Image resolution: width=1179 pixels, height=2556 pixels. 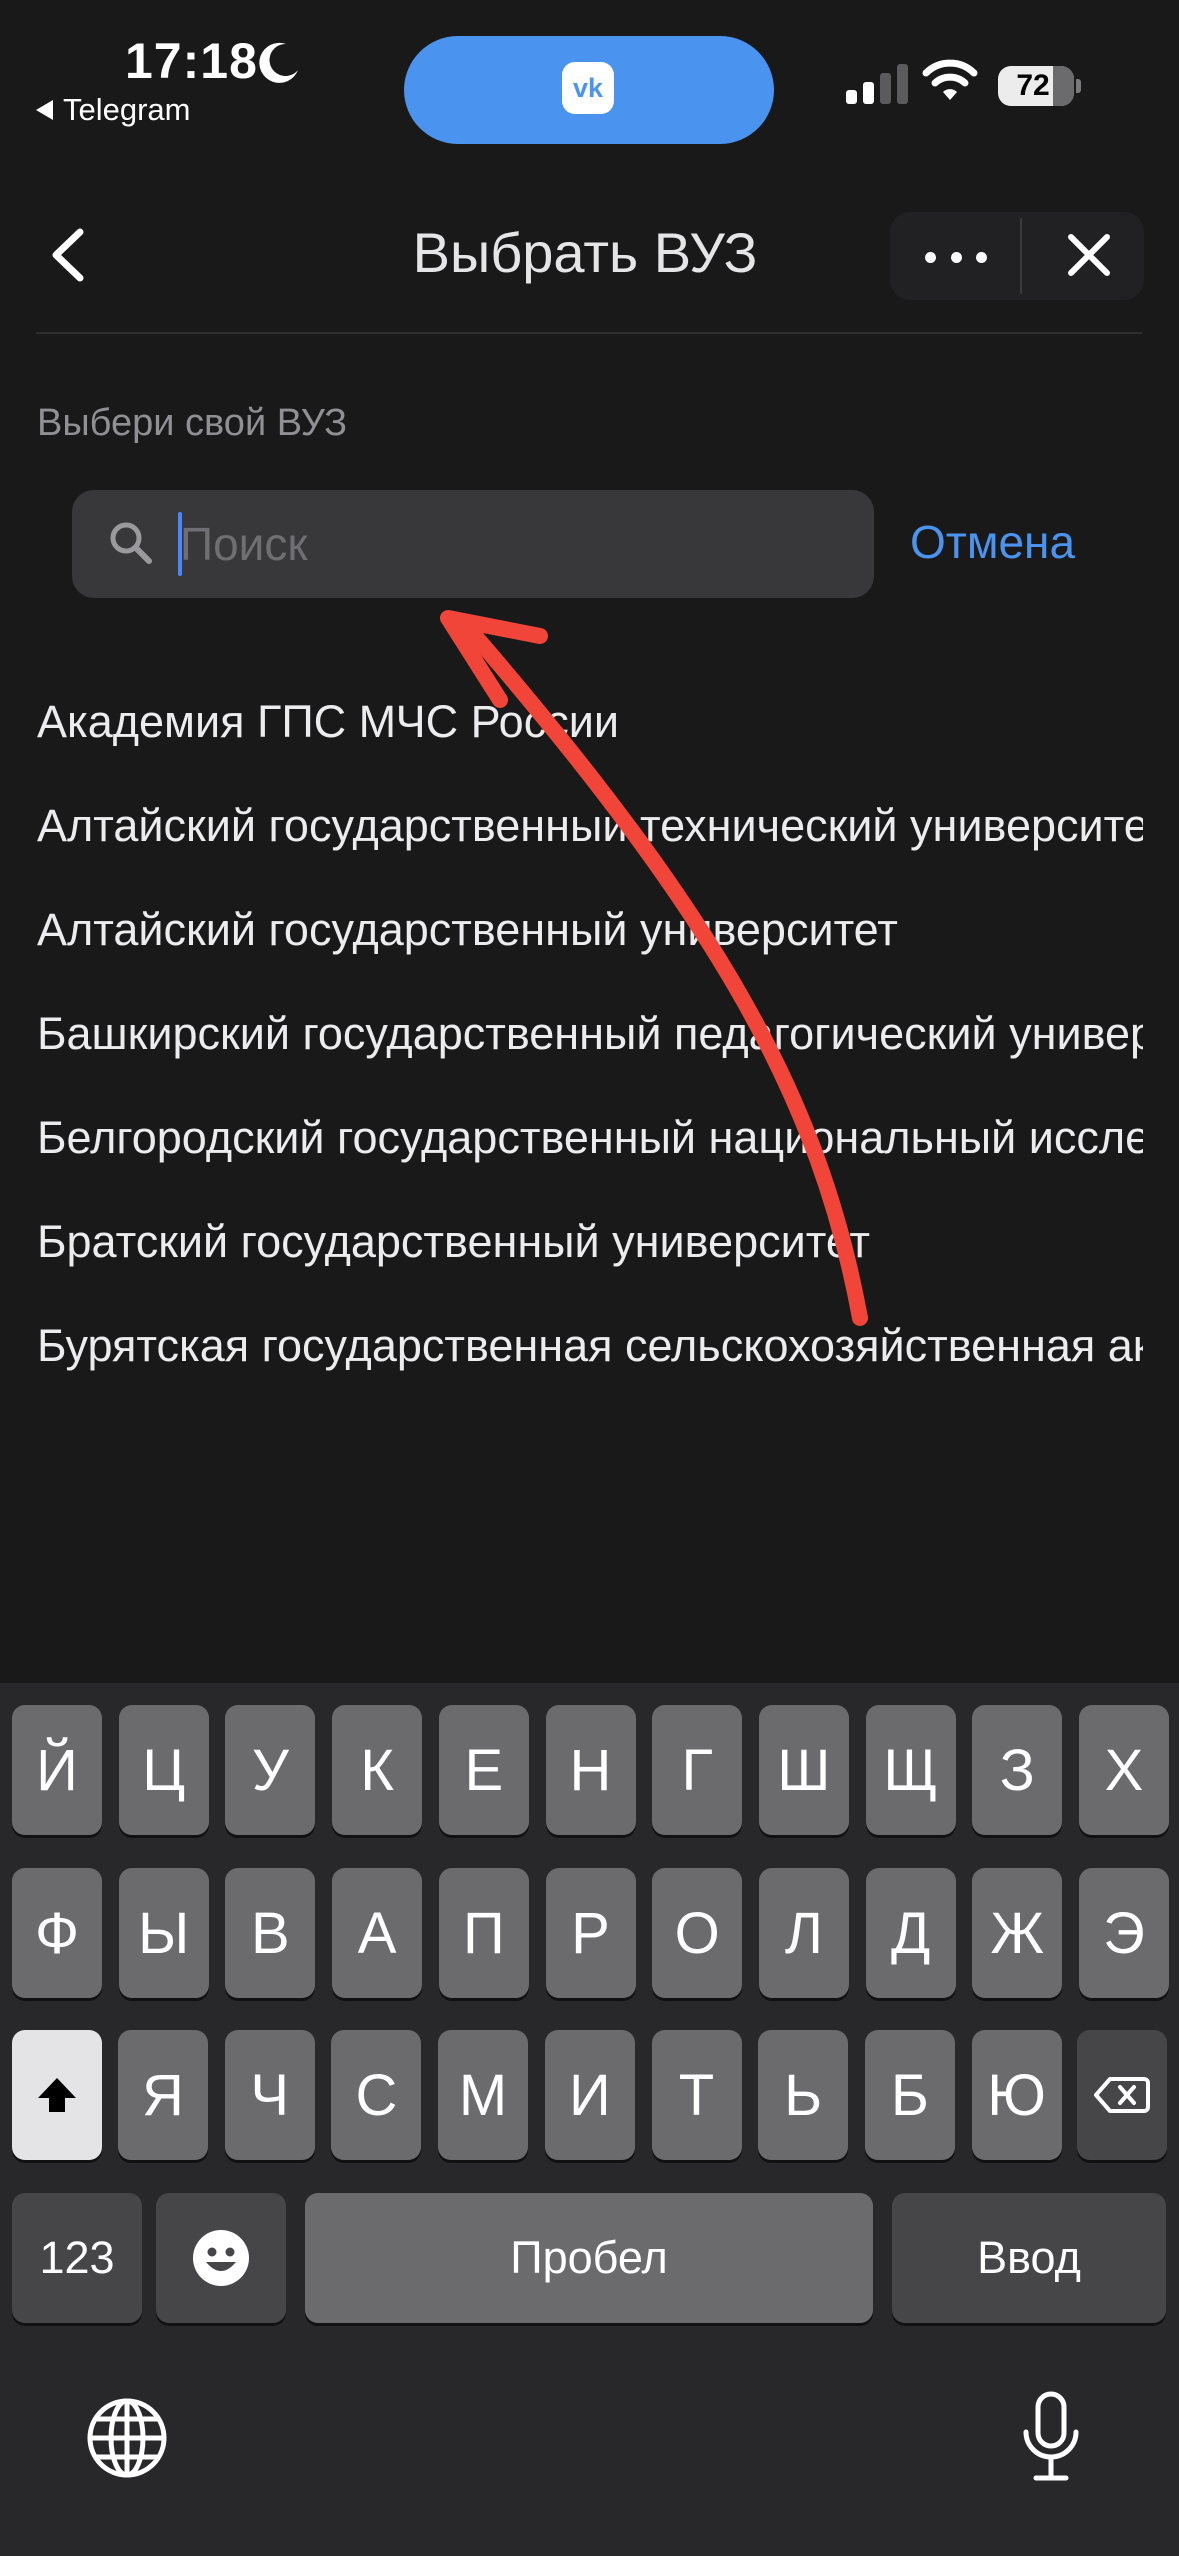 What do you see at coordinates (483, 1933) in the screenshot?
I see `key-5-row2: П` at bounding box center [483, 1933].